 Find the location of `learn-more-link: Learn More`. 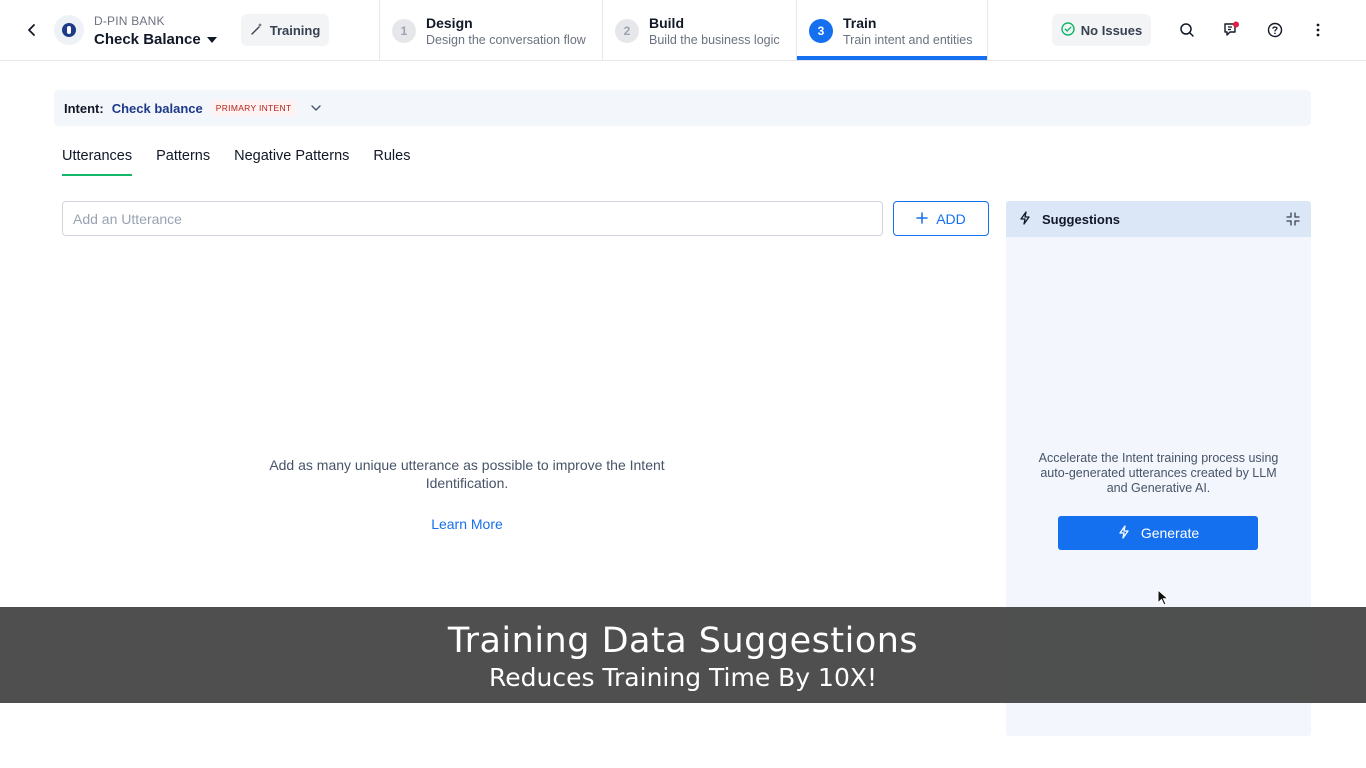

learn-more-link: Learn More is located at coordinates (467, 524).